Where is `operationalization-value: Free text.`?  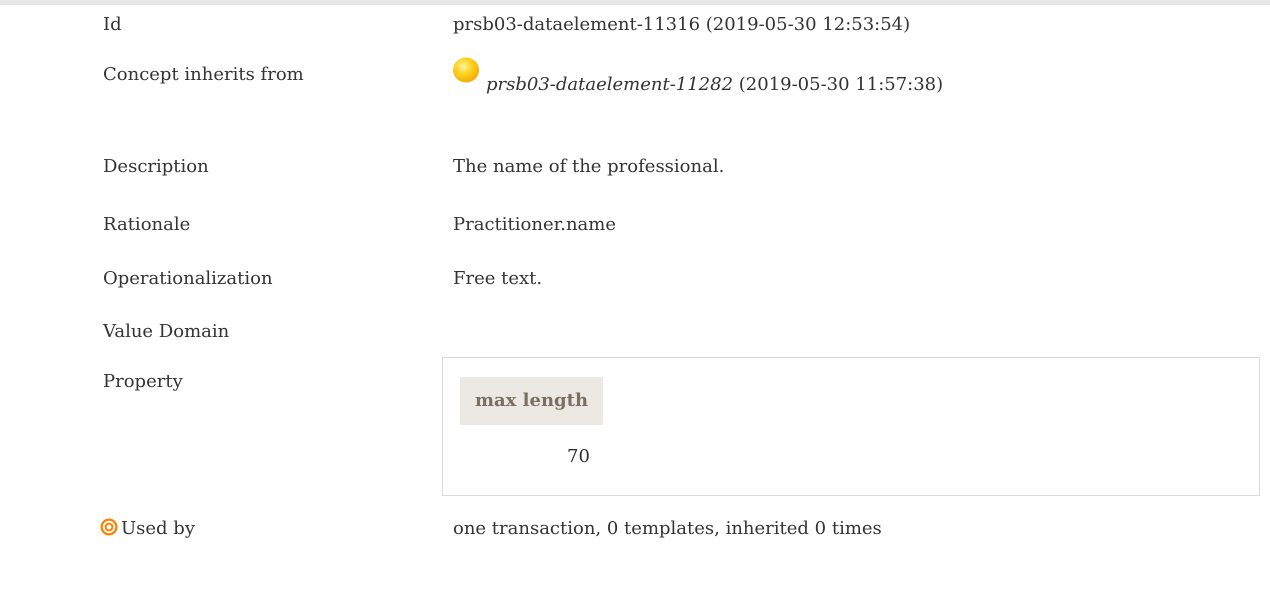 operationalization-value: Free text. is located at coordinates (498, 278).